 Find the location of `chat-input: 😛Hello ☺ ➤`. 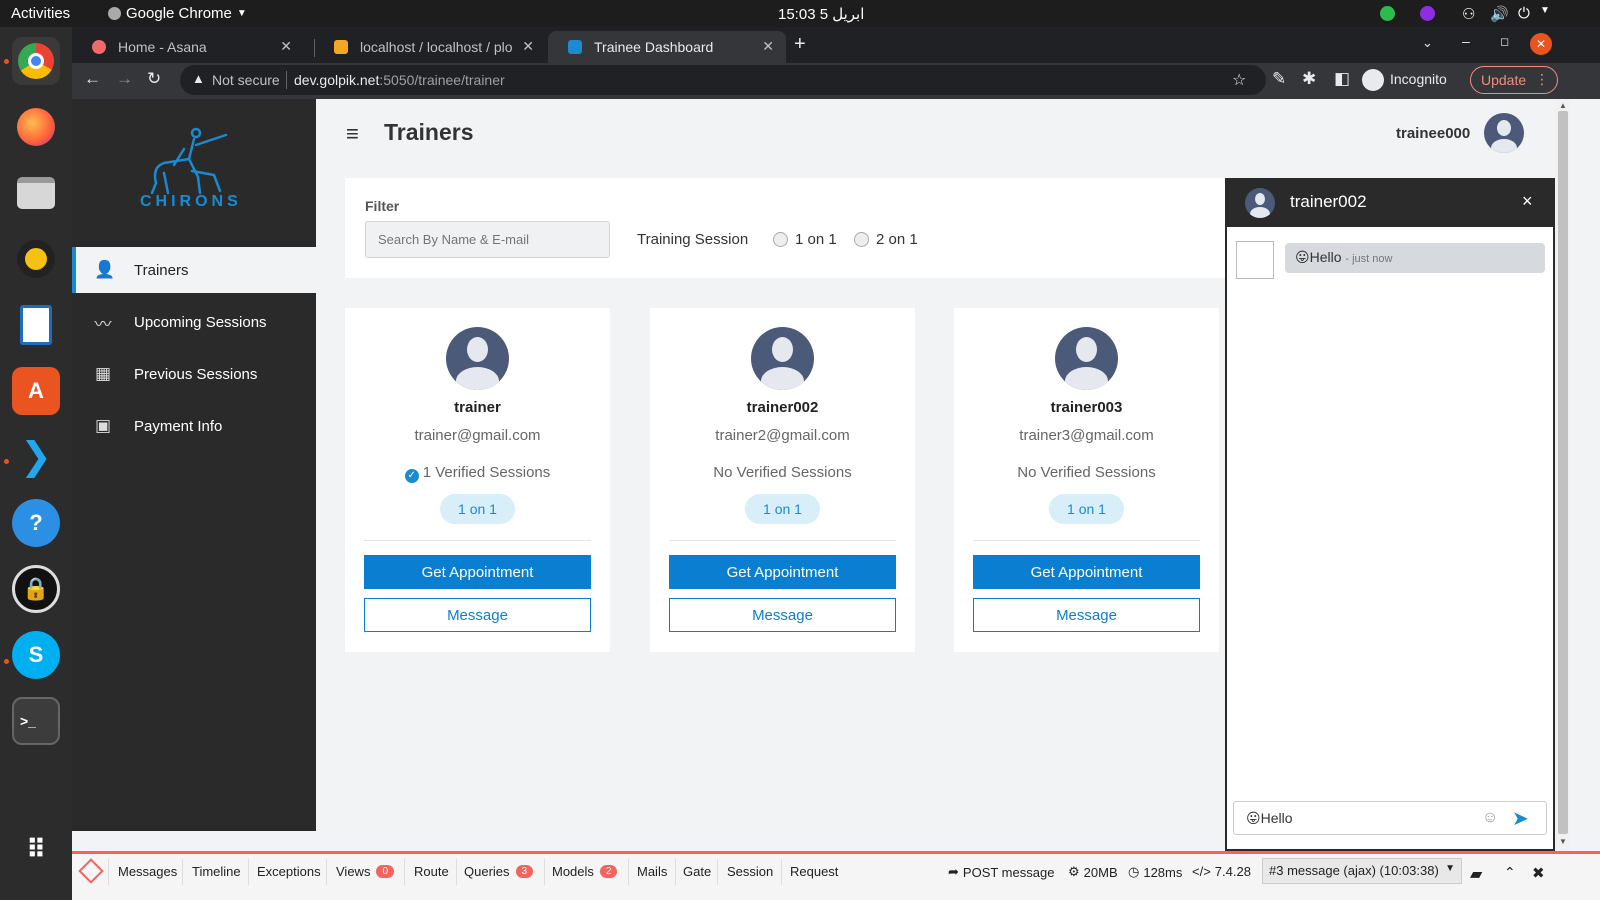

chat-input: 😛Hello ☺ ➤ is located at coordinates (1390, 818).